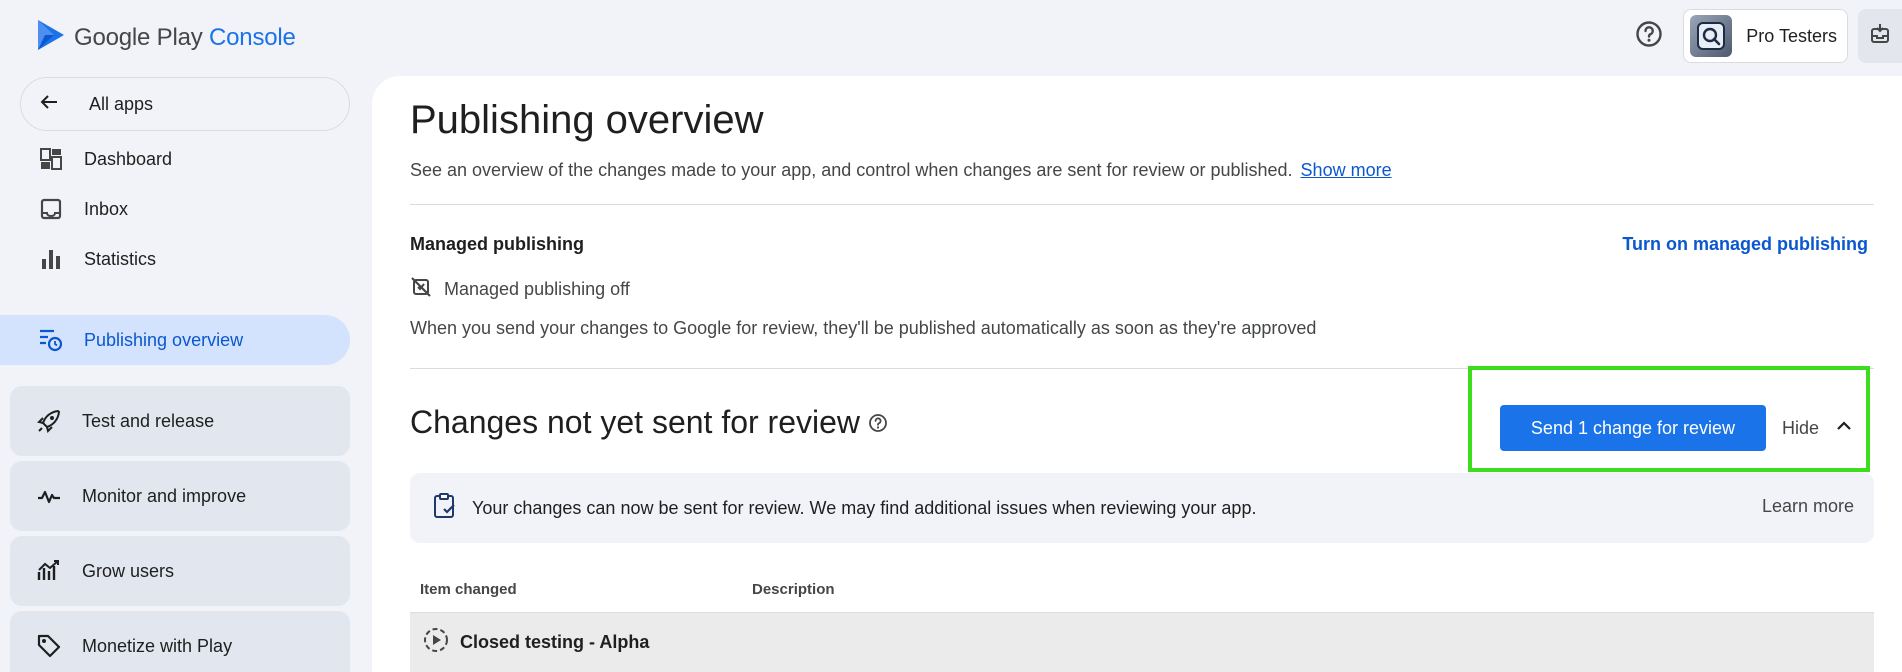 The height and width of the screenshot is (672, 1902). I want to click on notifications-button, so click(1880, 36).